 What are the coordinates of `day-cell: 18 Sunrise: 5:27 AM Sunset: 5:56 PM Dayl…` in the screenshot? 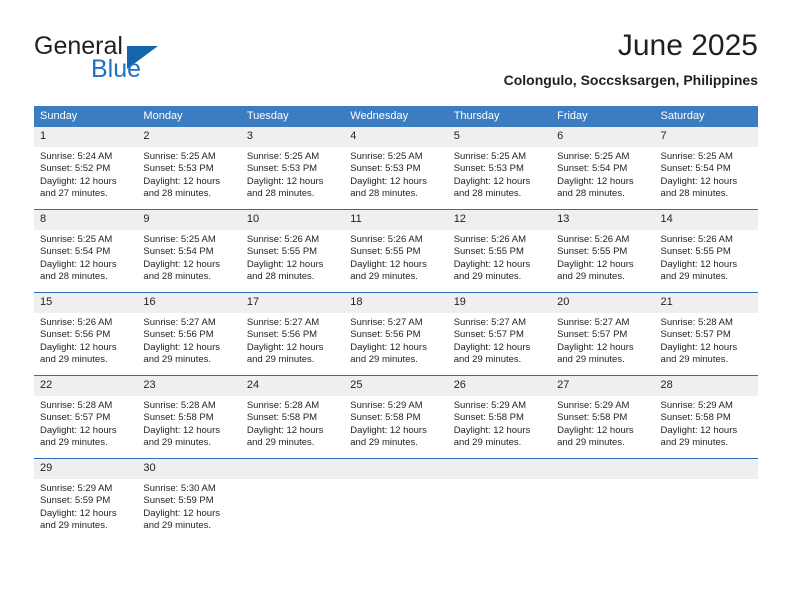 It's located at (396, 334).